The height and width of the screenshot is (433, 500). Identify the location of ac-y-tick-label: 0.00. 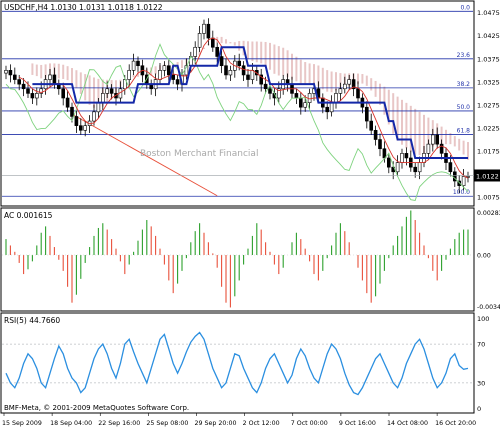
(484, 255).